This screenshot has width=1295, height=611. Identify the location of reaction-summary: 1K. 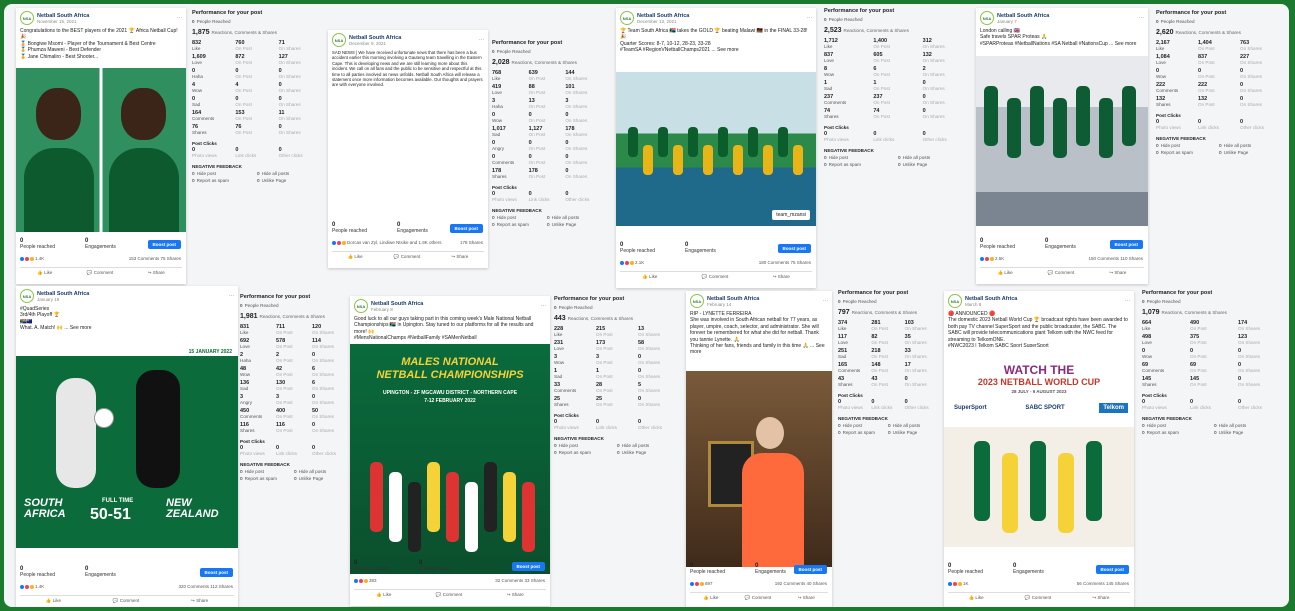
(958, 583).